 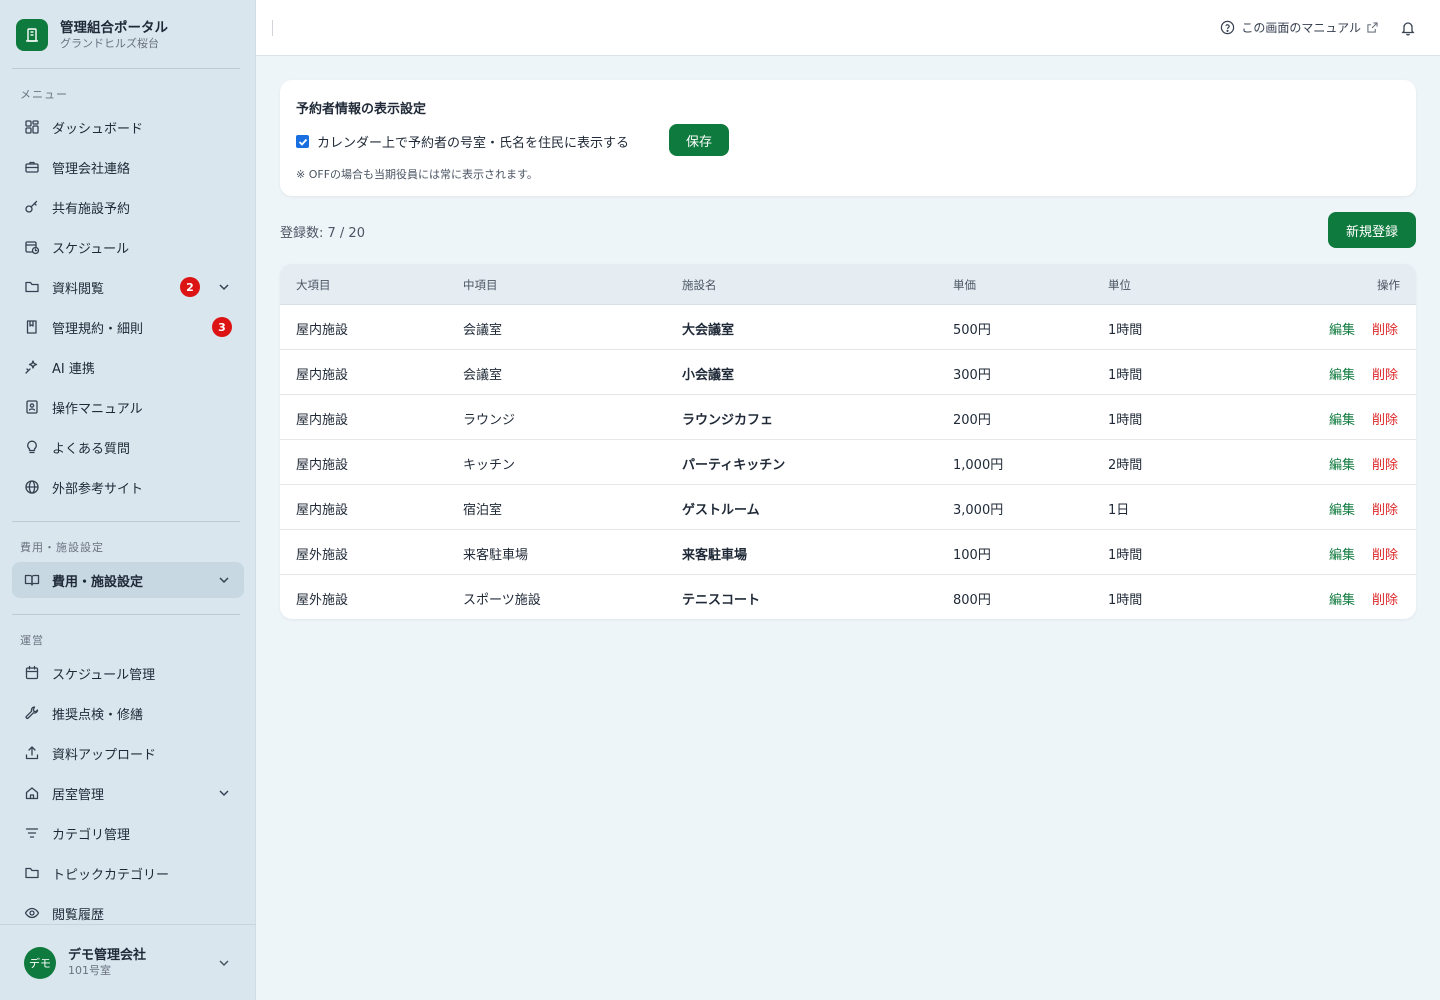 What do you see at coordinates (89, 970) in the screenshot?
I see `user-room: 101号室` at bounding box center [89, 970].